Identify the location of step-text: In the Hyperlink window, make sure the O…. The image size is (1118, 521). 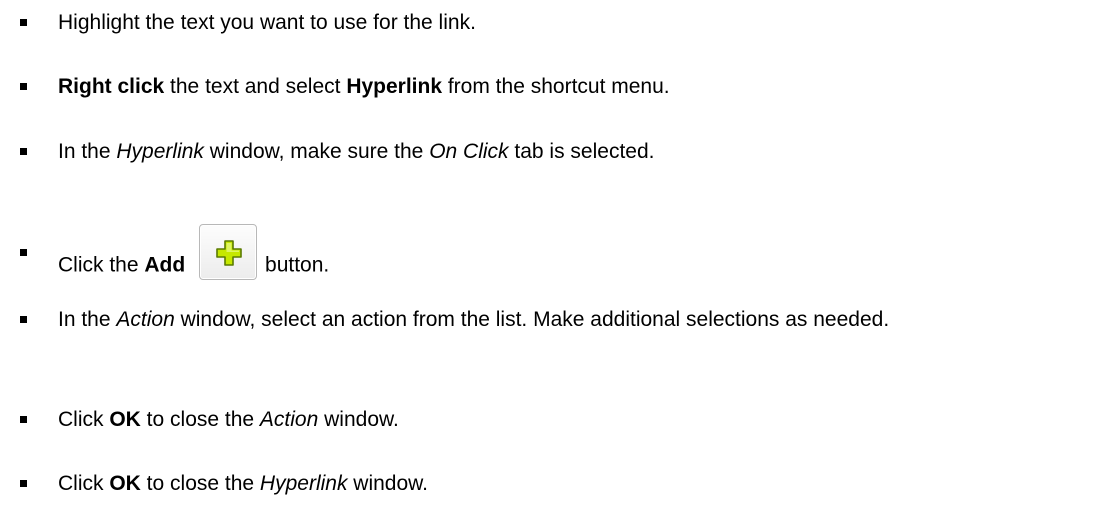
(356, 151).